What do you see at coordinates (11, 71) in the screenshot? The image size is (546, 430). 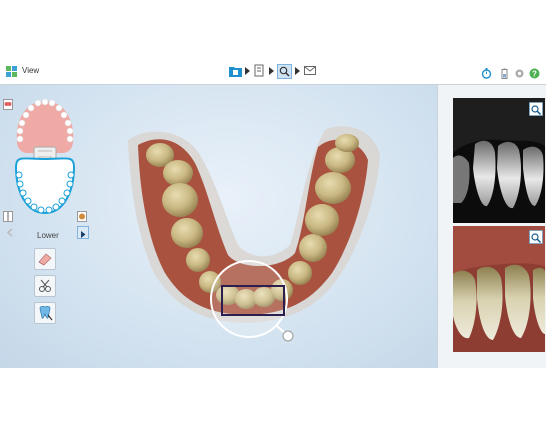 I see `app-logo-icon` at bounding box center [11, 71].